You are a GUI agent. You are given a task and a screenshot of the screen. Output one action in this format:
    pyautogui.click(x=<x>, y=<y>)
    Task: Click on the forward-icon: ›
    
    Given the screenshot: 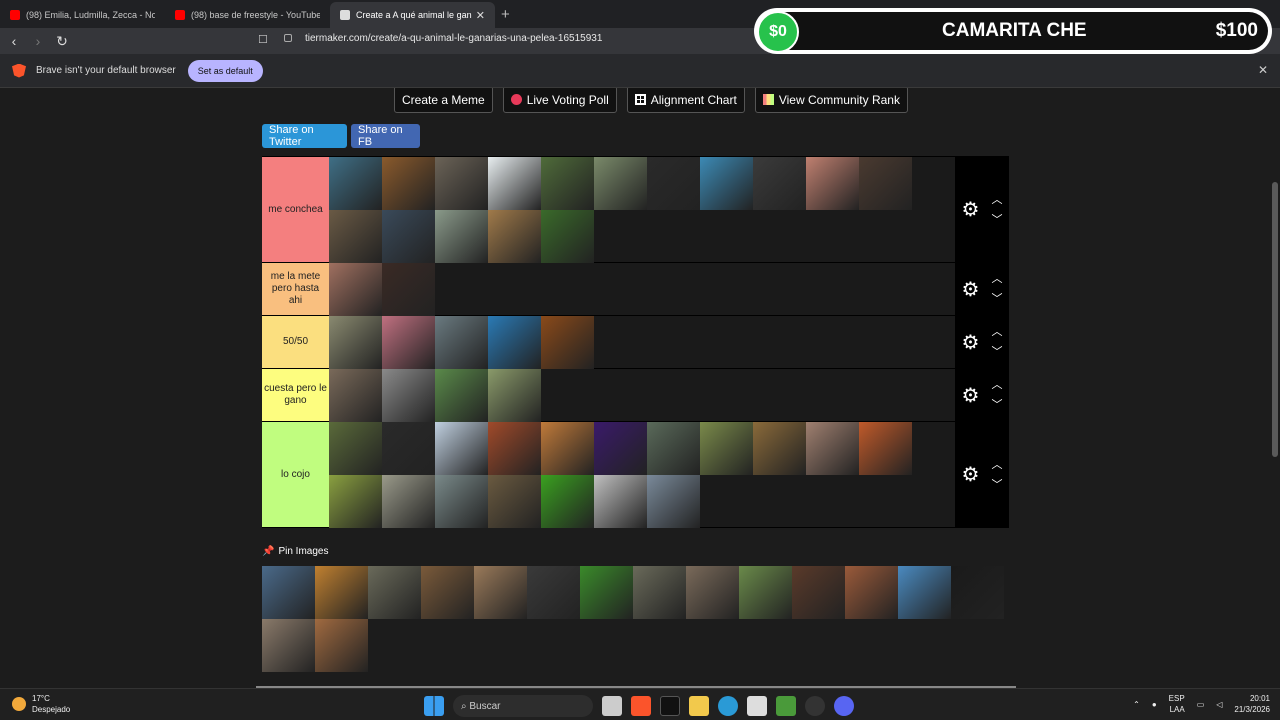 What is the action you would take?
    pyautogui.click(x=38, y=41)
    